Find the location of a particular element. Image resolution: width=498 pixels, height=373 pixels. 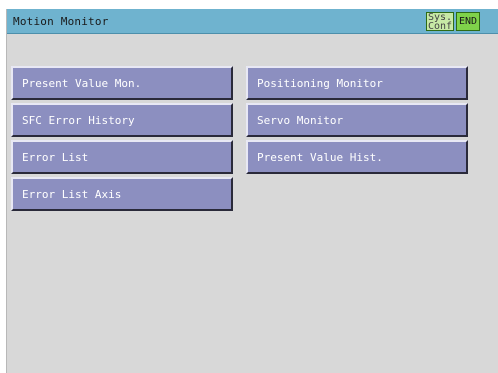

sys-conf-button: Sys. Conf is located at coordinates (440, 22).